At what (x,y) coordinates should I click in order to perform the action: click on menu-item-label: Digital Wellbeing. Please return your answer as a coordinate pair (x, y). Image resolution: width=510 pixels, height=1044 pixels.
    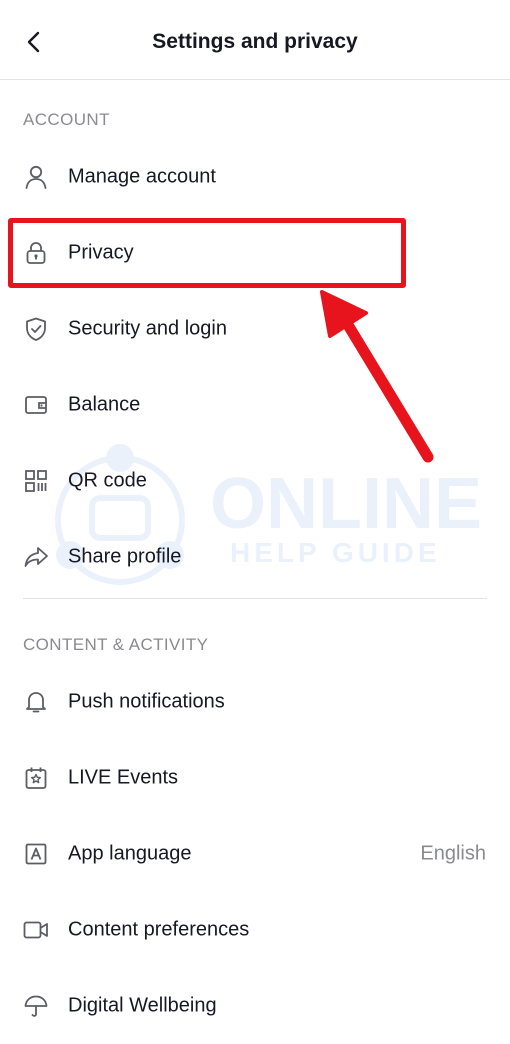
    Looking at the image, I should click on (142, 1005).